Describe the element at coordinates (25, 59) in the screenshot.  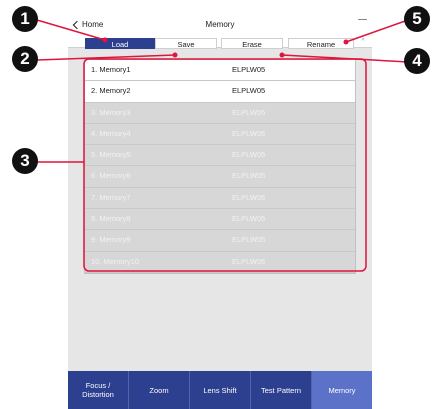
I see `callout-2: 2` at that location.